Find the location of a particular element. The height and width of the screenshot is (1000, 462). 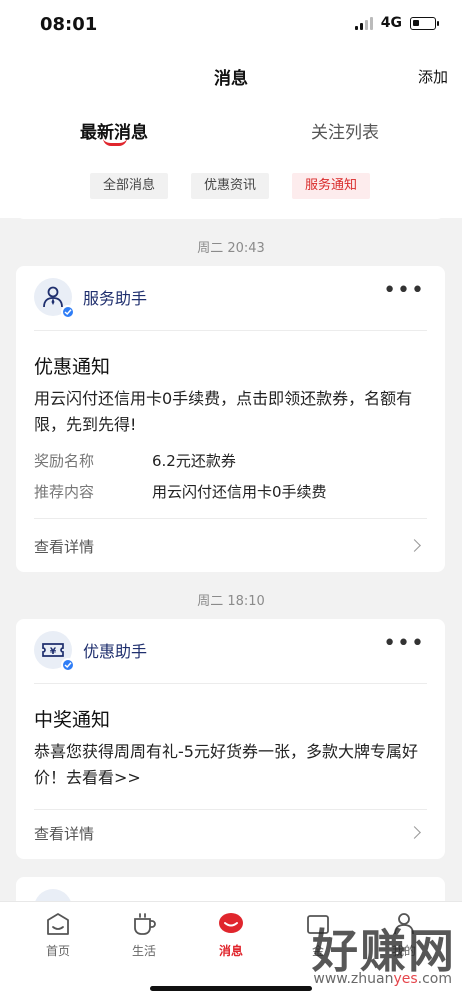

tab-label: 生活 is located at coordinates (143, 951).